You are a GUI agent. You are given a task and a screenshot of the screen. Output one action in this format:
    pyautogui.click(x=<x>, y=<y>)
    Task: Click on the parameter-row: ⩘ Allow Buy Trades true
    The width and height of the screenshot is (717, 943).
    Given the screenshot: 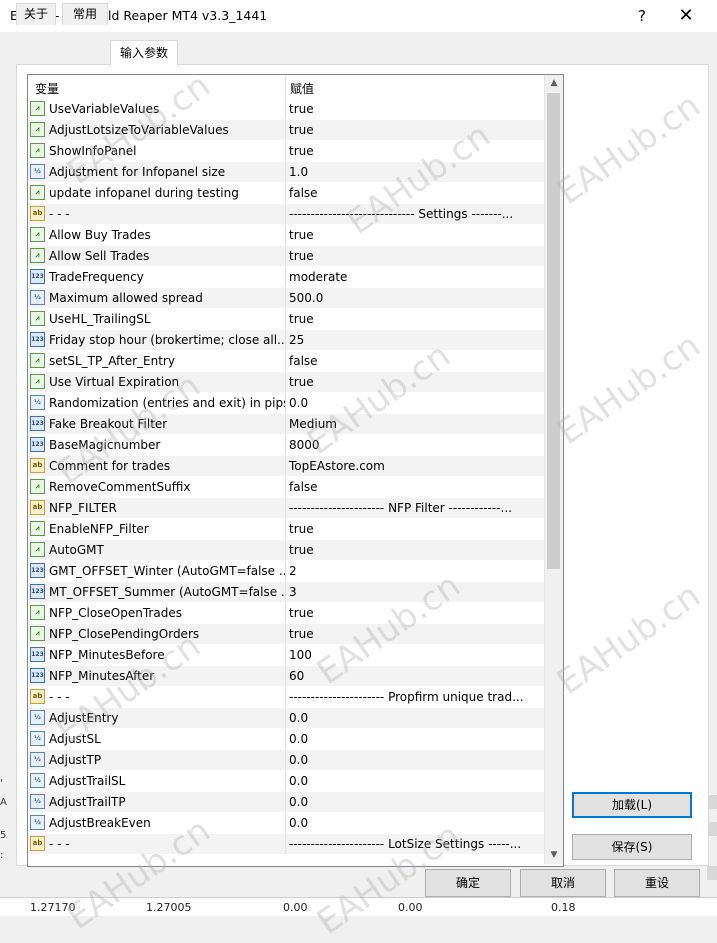 What is the action you would take?
    pyautogui.click(x=286, y=235)
    